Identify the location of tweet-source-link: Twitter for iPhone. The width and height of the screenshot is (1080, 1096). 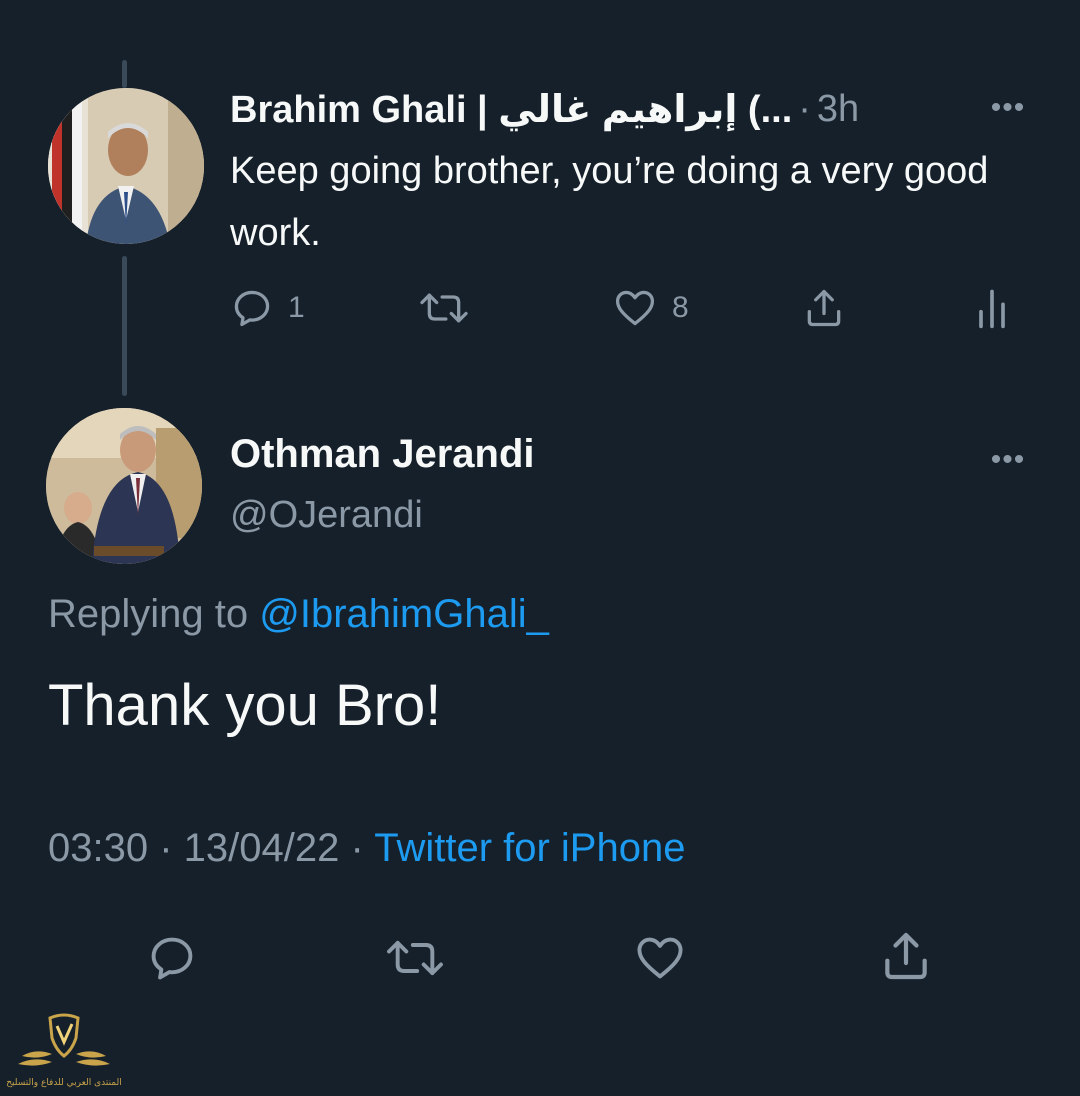
(529, 848).